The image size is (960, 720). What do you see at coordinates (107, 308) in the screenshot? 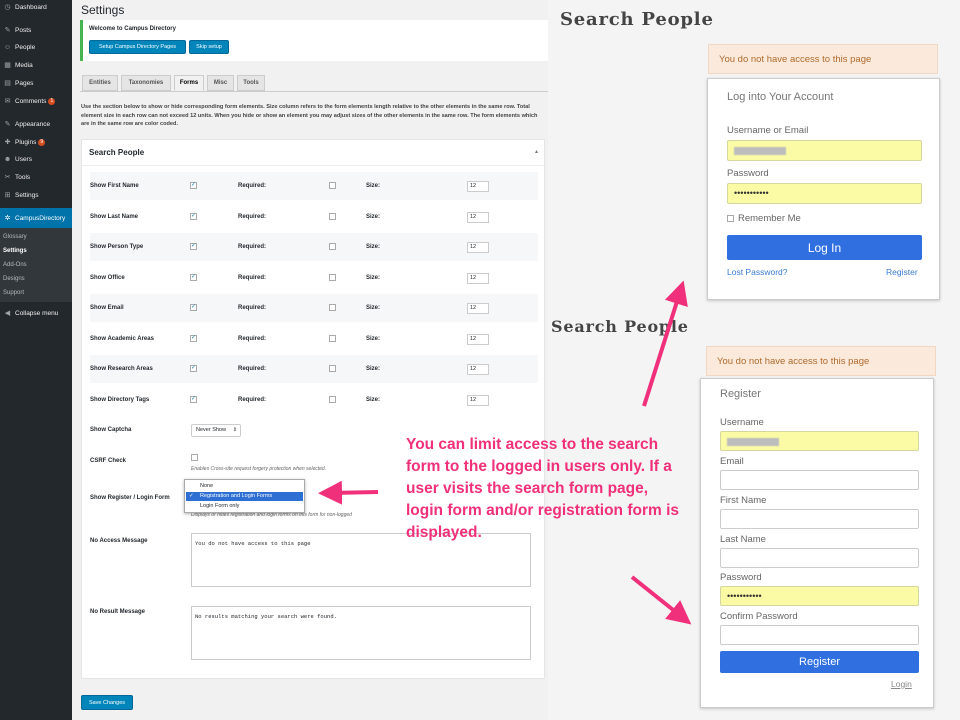
I see `row-label: Show Email` at bounding box center [107, 308].